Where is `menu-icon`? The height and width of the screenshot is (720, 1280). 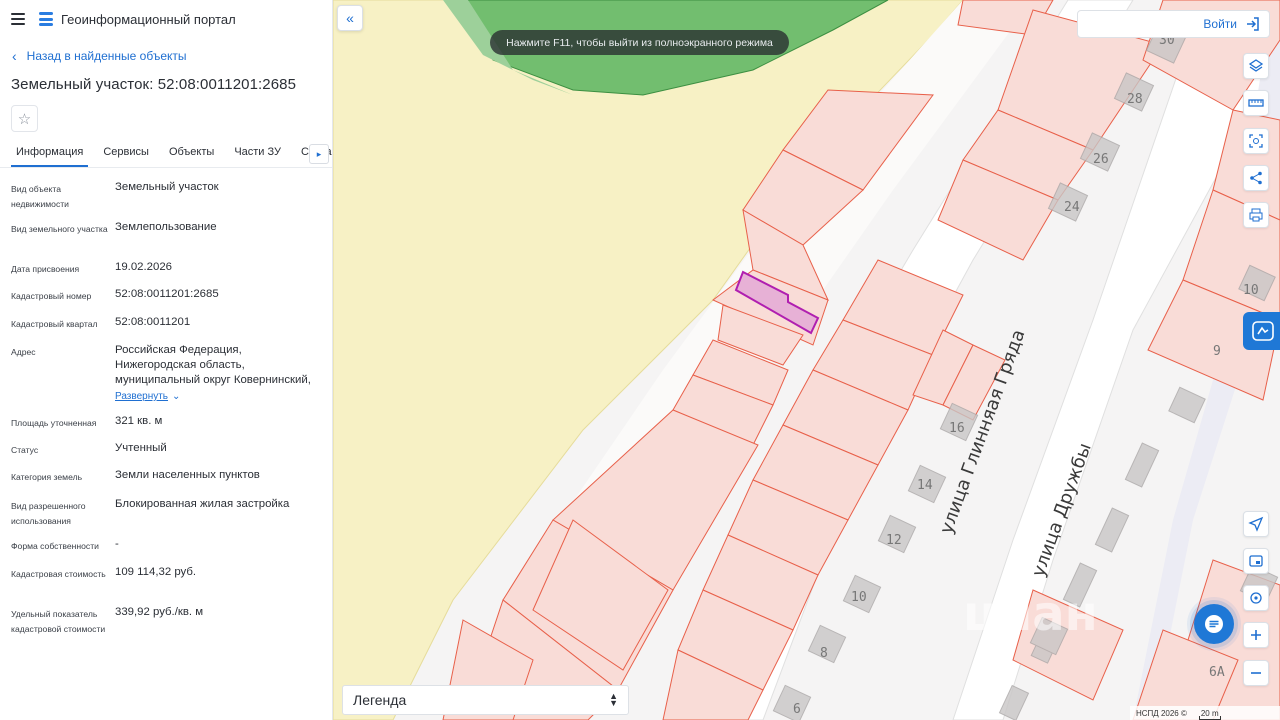 menu-icon is located at coordinates (18, 19).